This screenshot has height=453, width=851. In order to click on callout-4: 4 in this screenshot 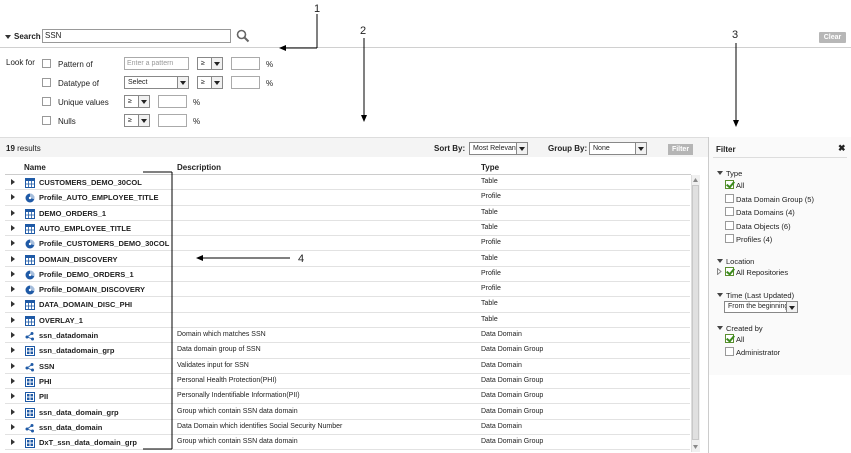, I will do `click(301, 259)`.